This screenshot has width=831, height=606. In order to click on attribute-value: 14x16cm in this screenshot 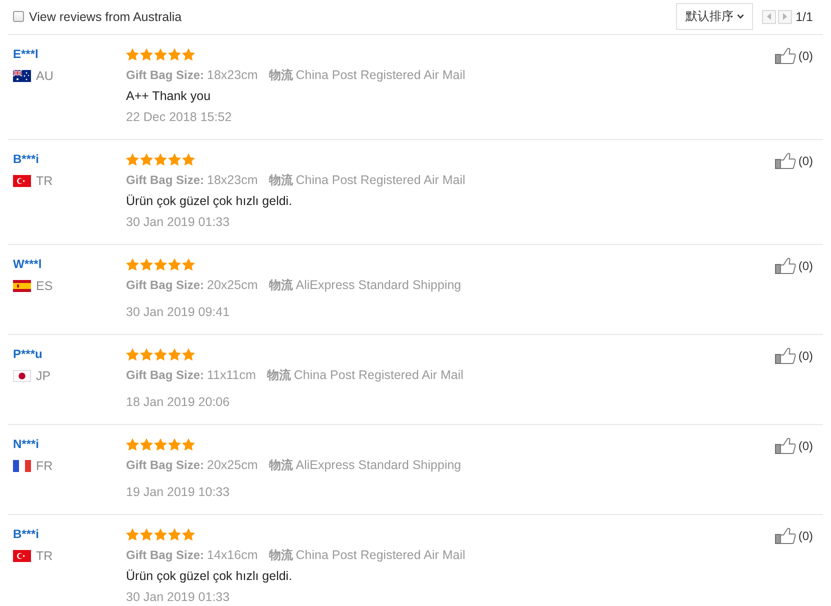, I will do `click(232, 555)`.